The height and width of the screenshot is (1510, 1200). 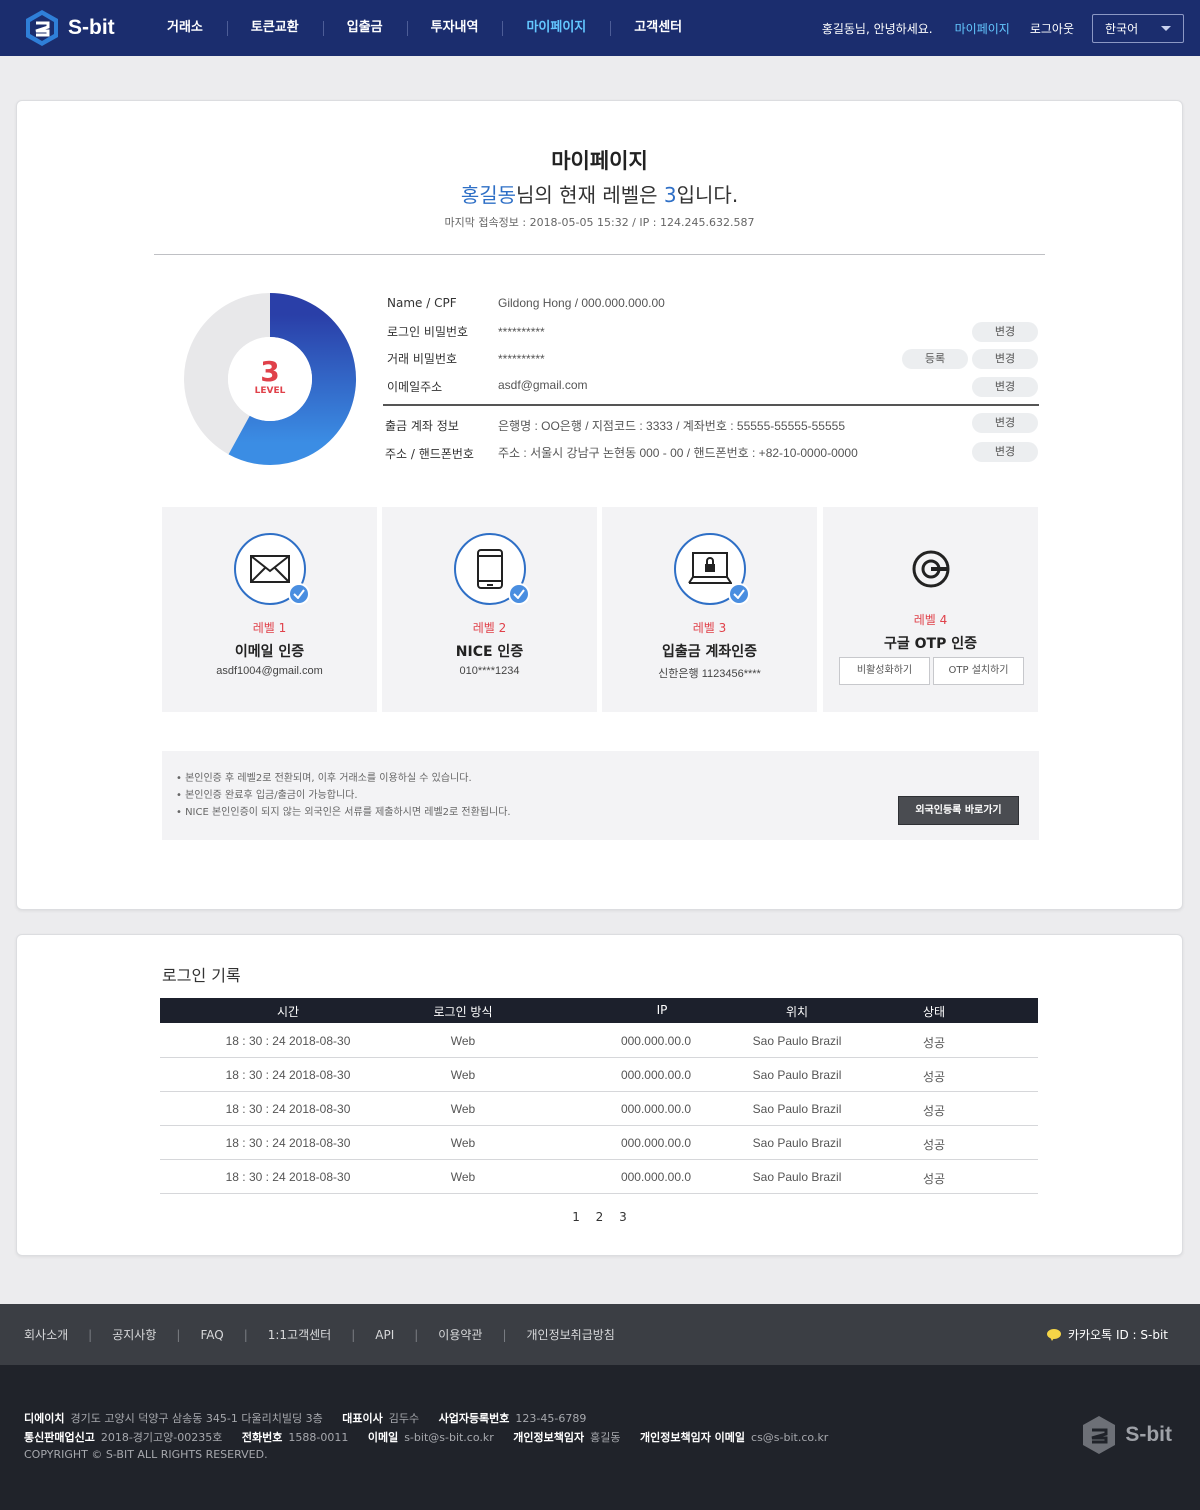 What do you see at coordinates (600, 1217) in the screenshot?
I see `page-link-2: 2` at bounding box center [600, 1217].